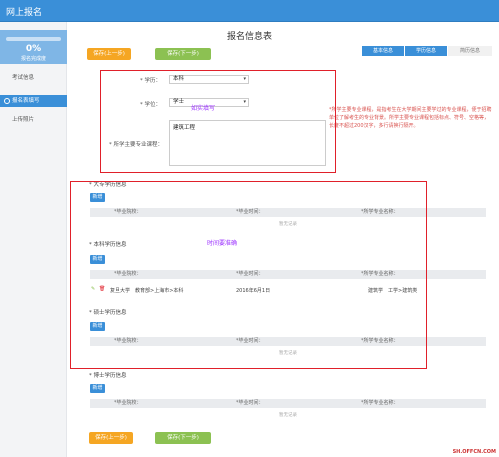  What do you see at coordinates (33, 78) in the screenshot?
I see `sidebar-item-exam-info: 考试信息` at bounding box center [33, 78].